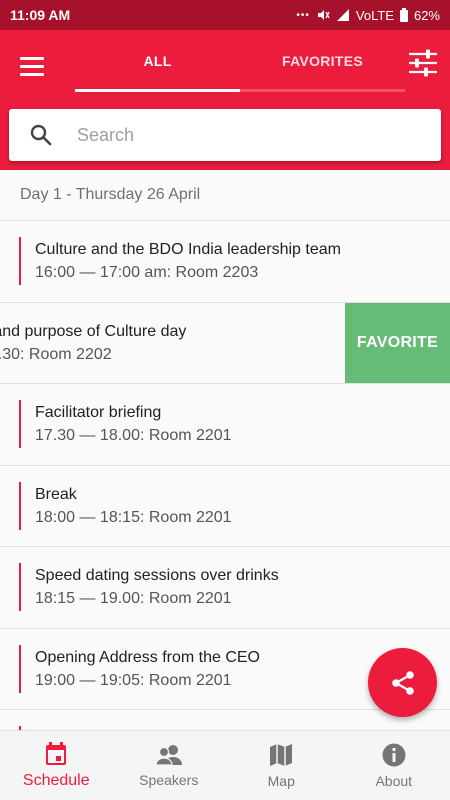 The width and height of the screenshot is (450, 800). Describe the element at coordinates (303, 15) in the screenshot. I see `notification-dots: •••` at that location.